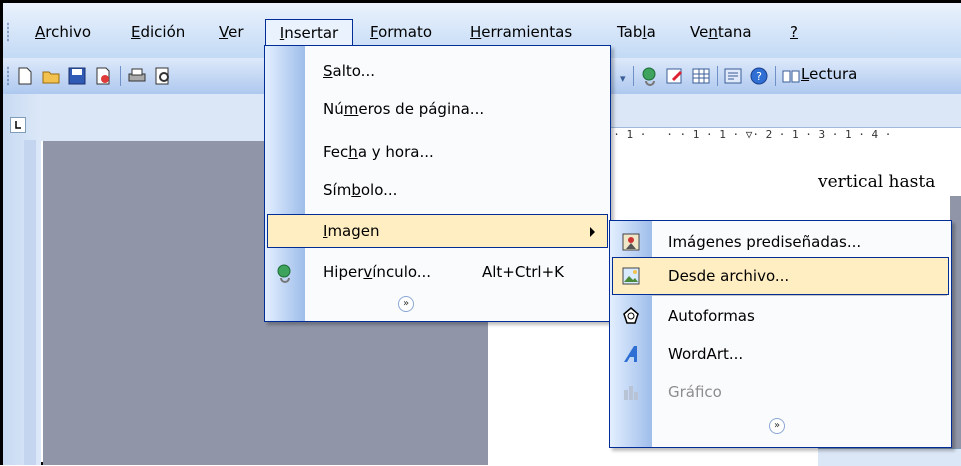 The image size is (961, 466). Describe the element at coordinates (623, 78) in the screenshot. I see `dropdown-arrow-icon: ▾` at that location.